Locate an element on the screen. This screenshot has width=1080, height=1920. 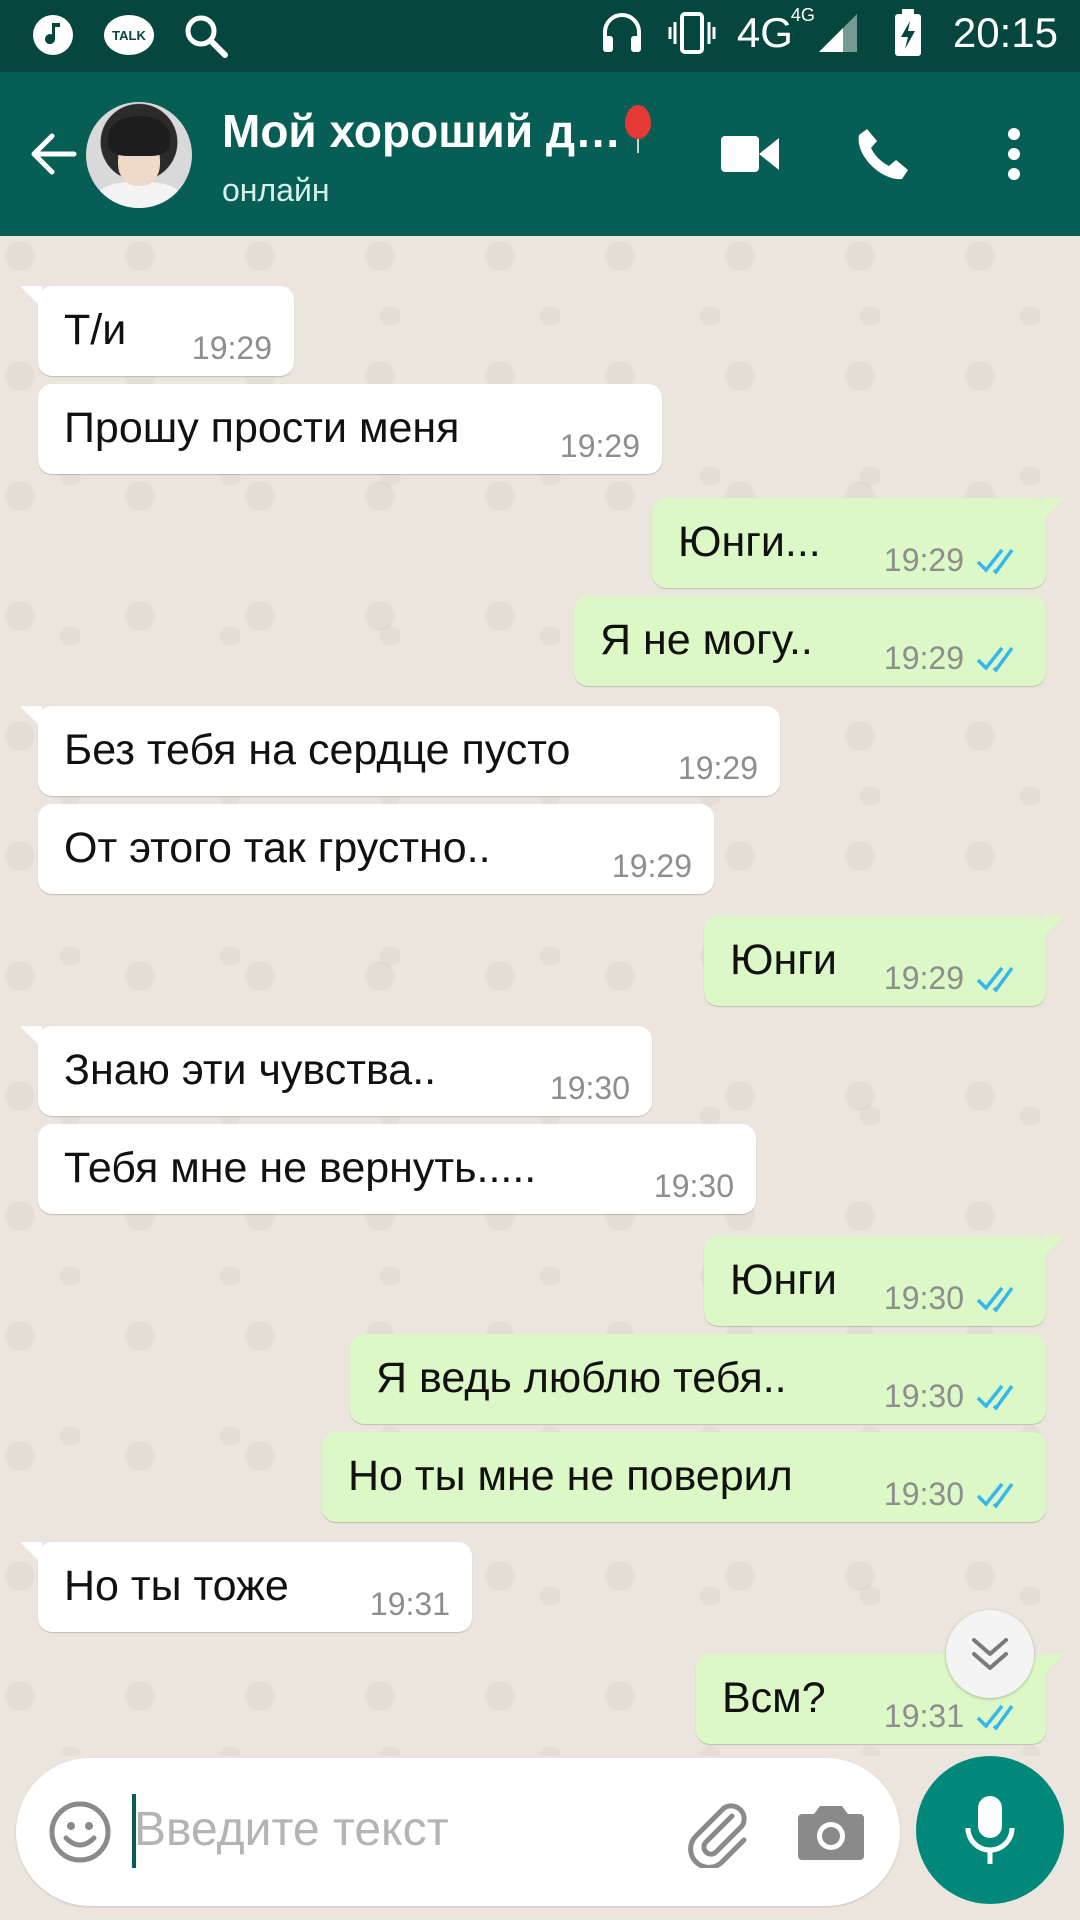
message-text: Я ведь люблю тебя.. is located at coordinates (581, 1378).